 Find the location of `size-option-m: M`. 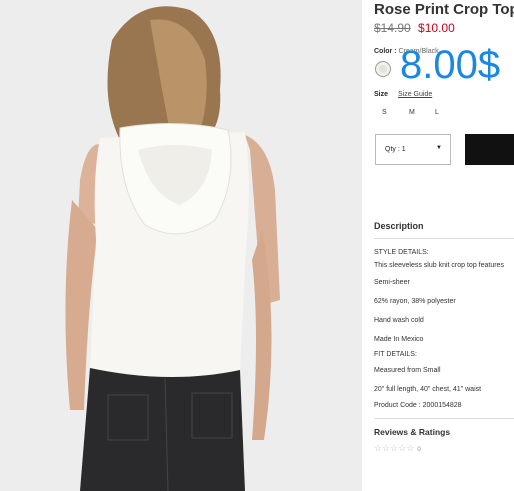

size-option-m: M is located at coordinates (412, 112).